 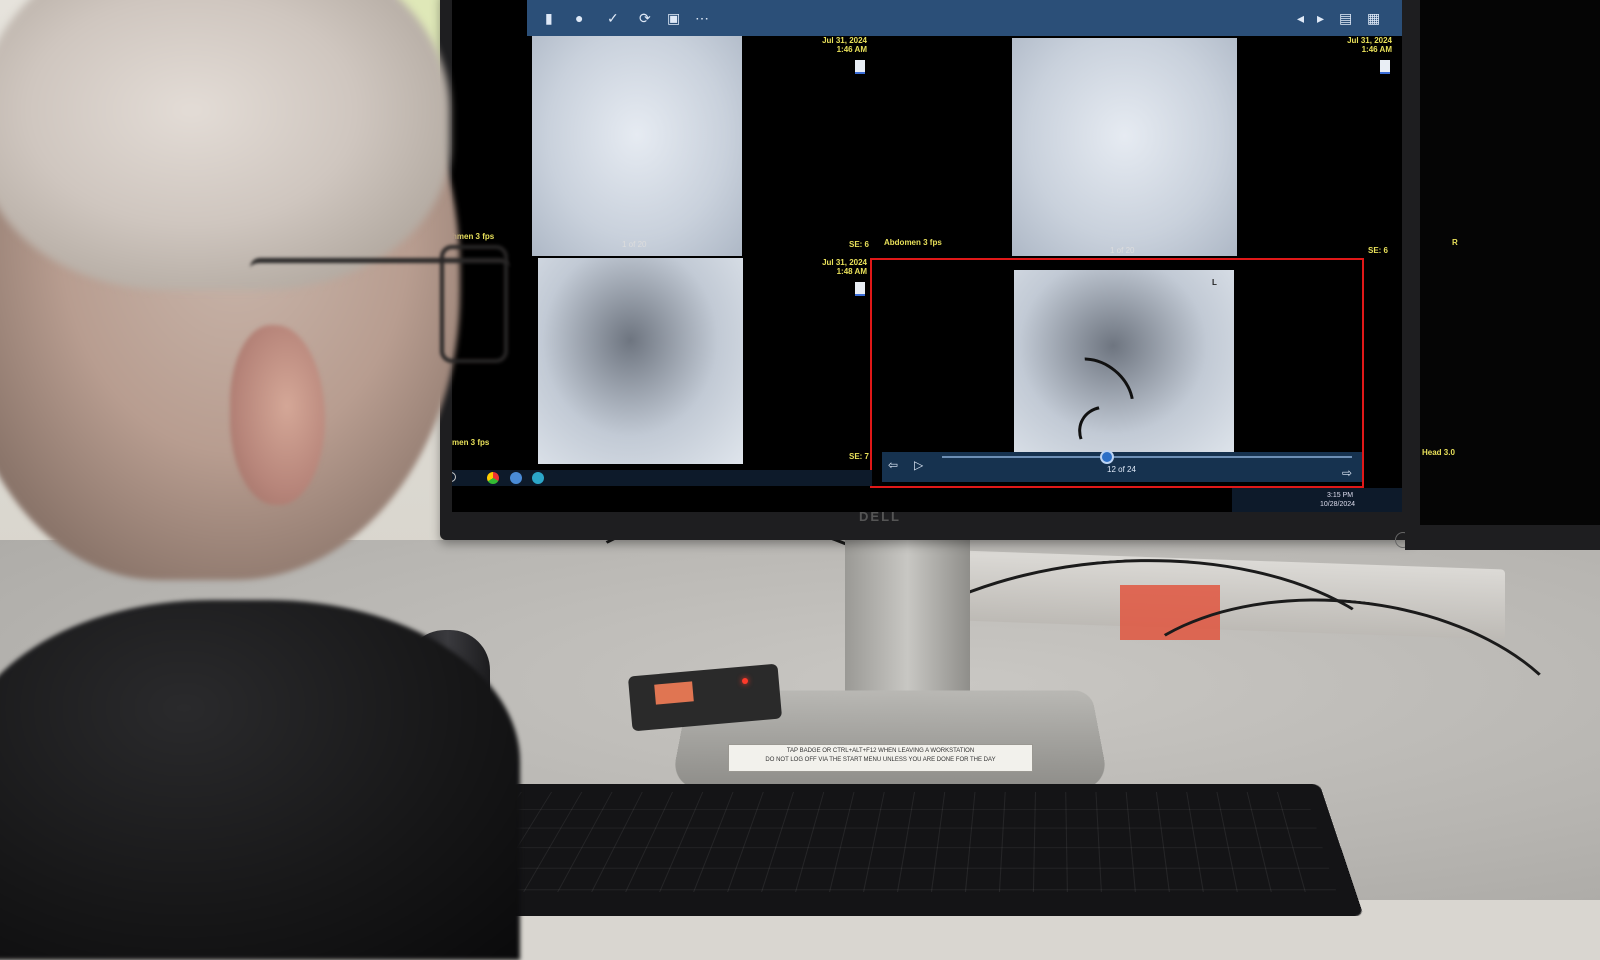 What do you see at coordinates (1338, 504) in the screenshot?
I see `tray-date: 10/28/2024` at bounding box center [1338, 504].